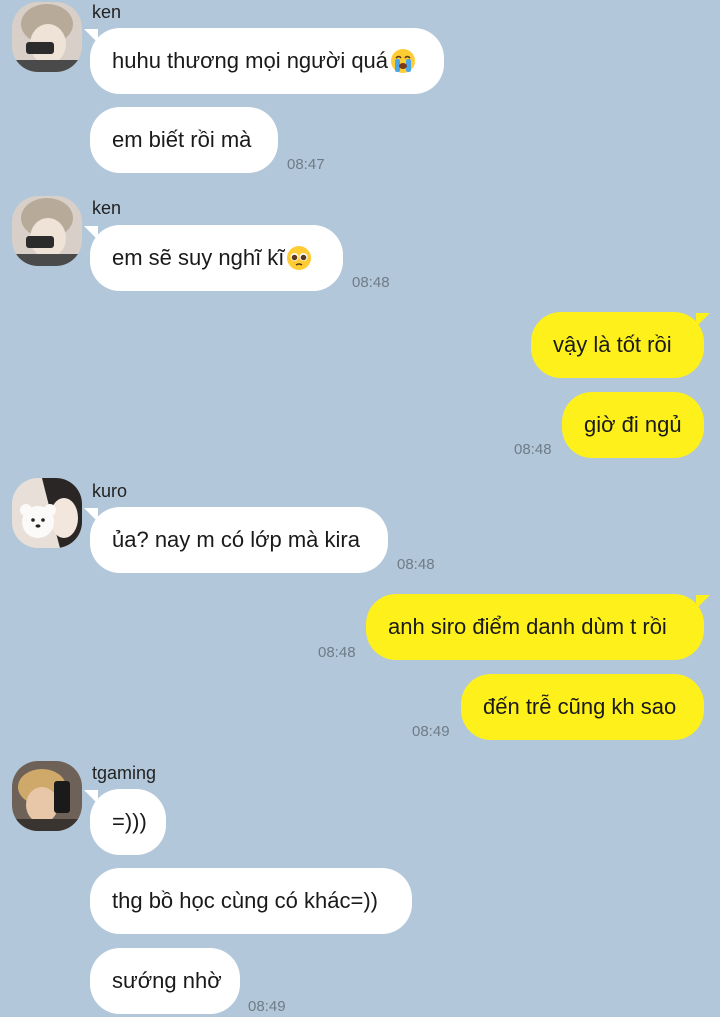 This screenshot has height=1017, width=720. I want to click on message-bubble: vậy là tốt rồi, so click(617, 345).